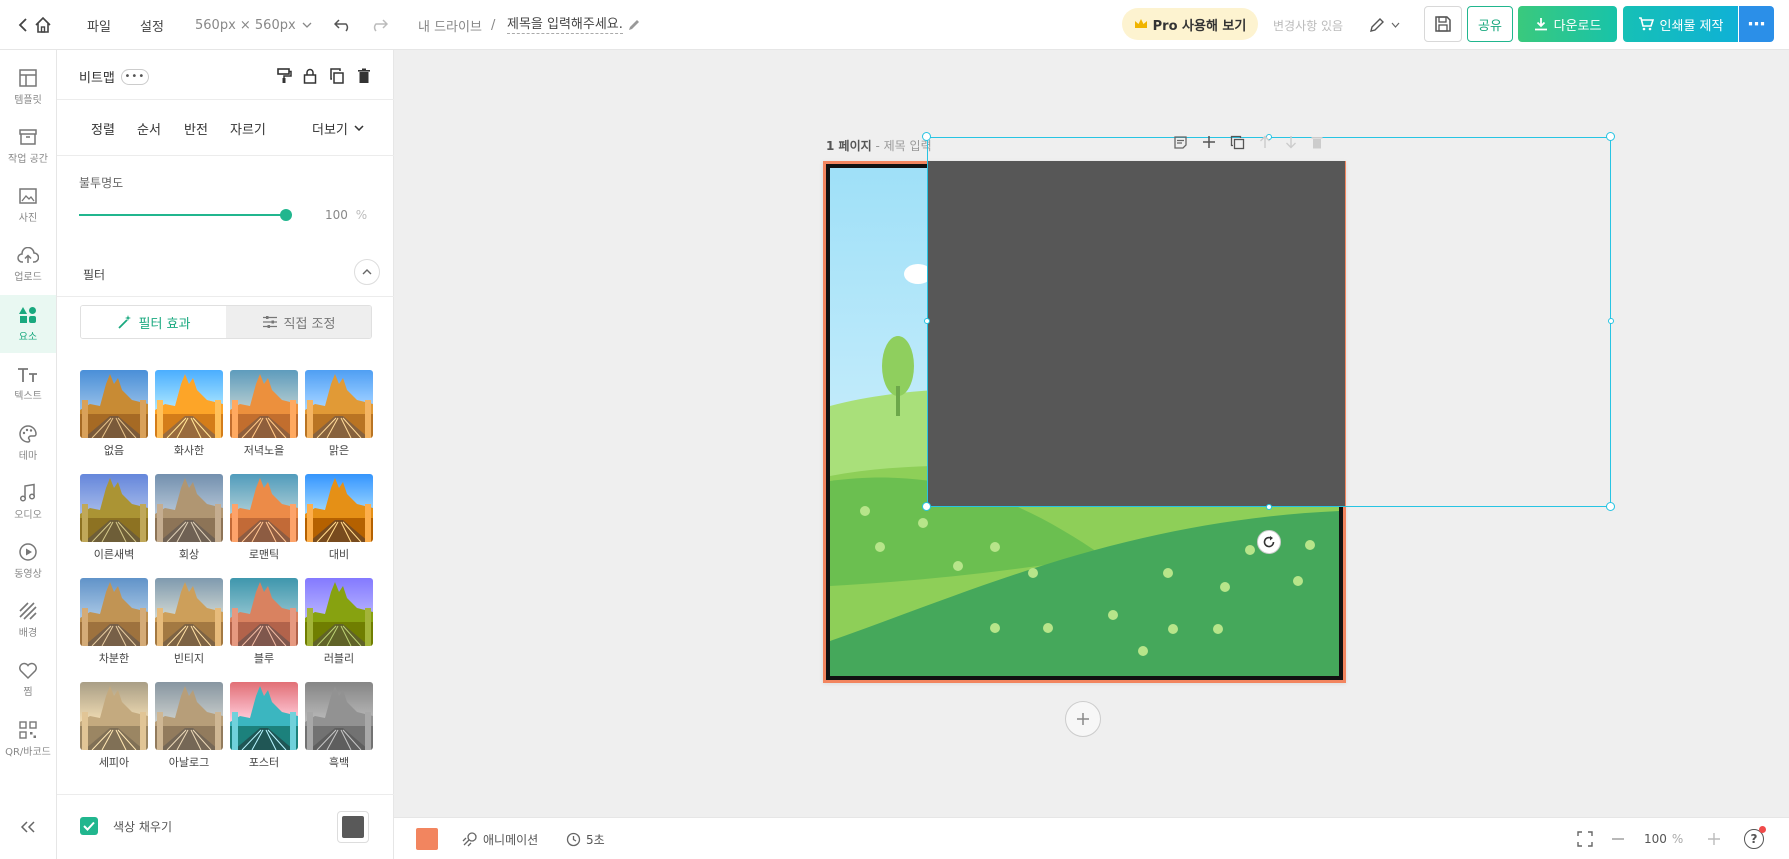 This screenshot has height=859, width=1789. I want to click on lock-button, so click(310, 76).